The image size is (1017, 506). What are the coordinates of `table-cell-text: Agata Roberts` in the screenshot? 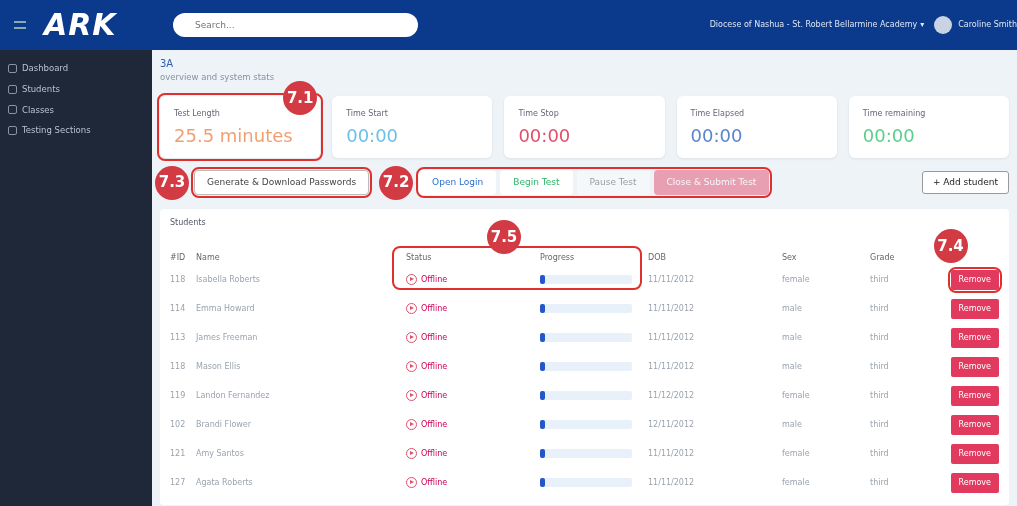 It's located at (225, 482).